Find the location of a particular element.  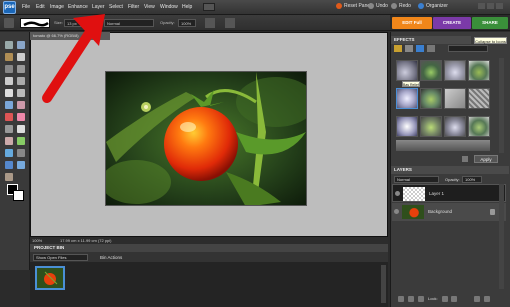

red-eye-tool-icon is located at coordinates (9, 117).